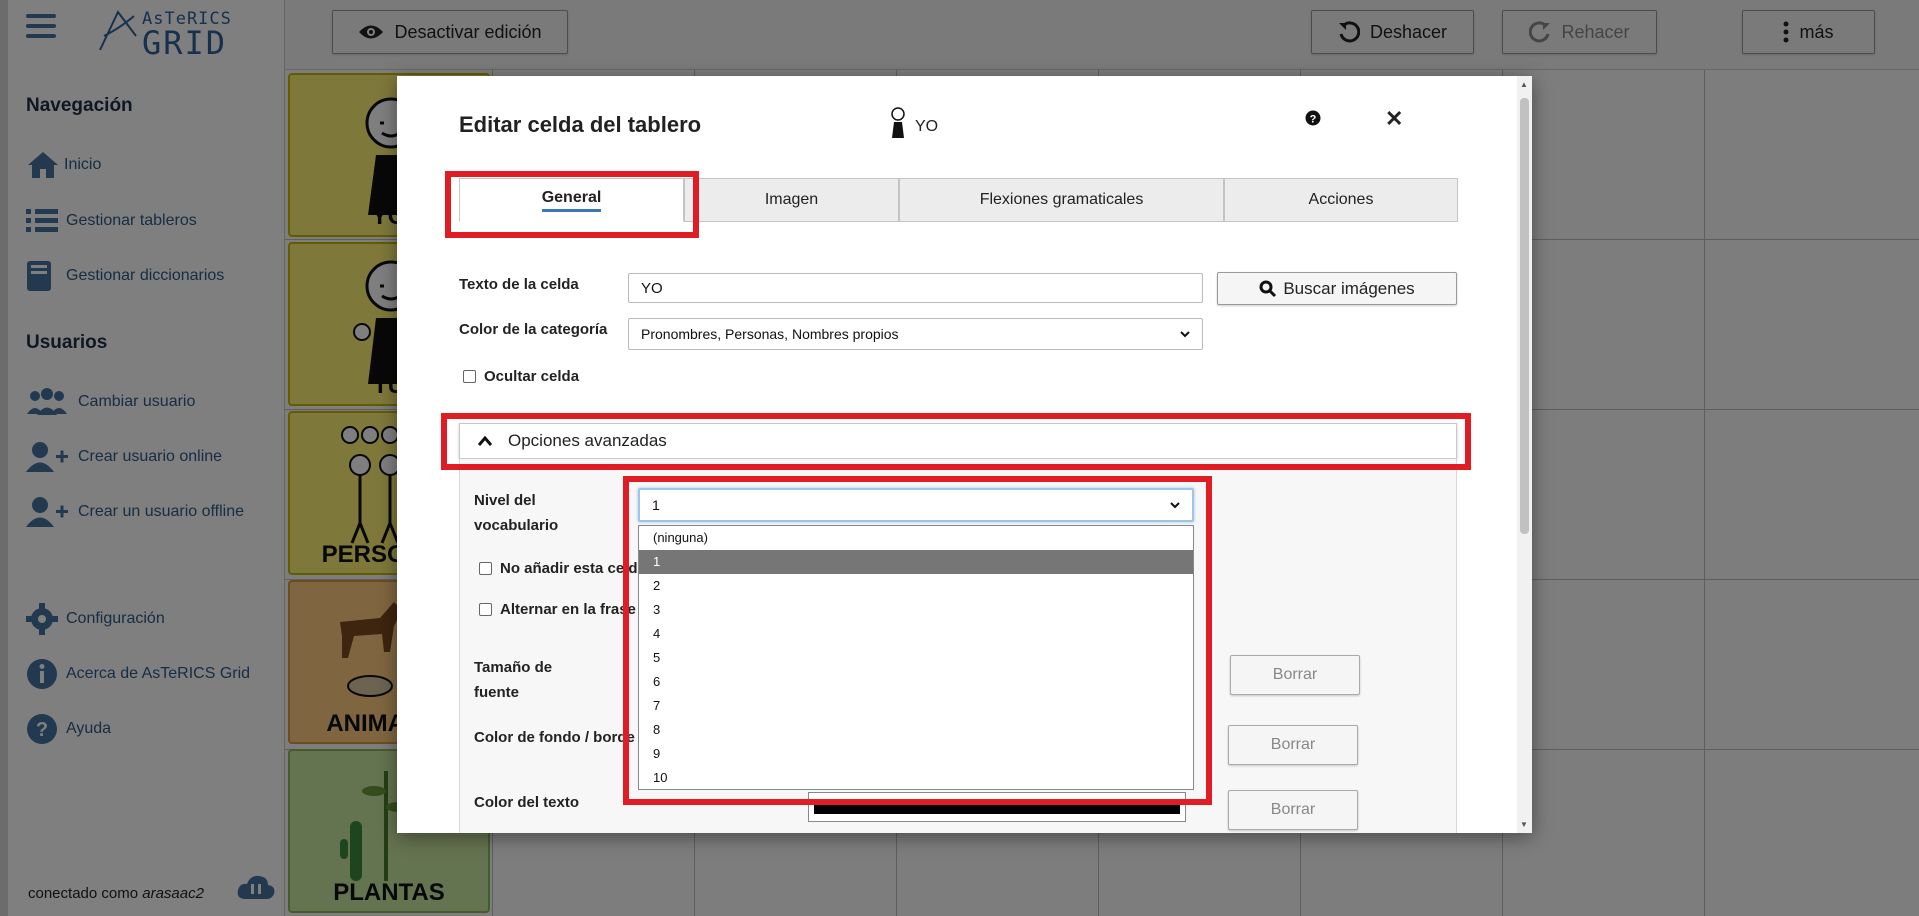  I want to click on clear-bg-color-button: Borrar, so click(1293, 745).